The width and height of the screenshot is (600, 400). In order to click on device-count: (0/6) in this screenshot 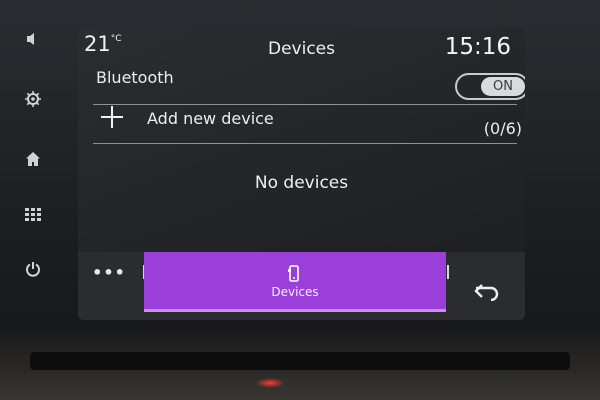, I will do `click(502, 128)`.